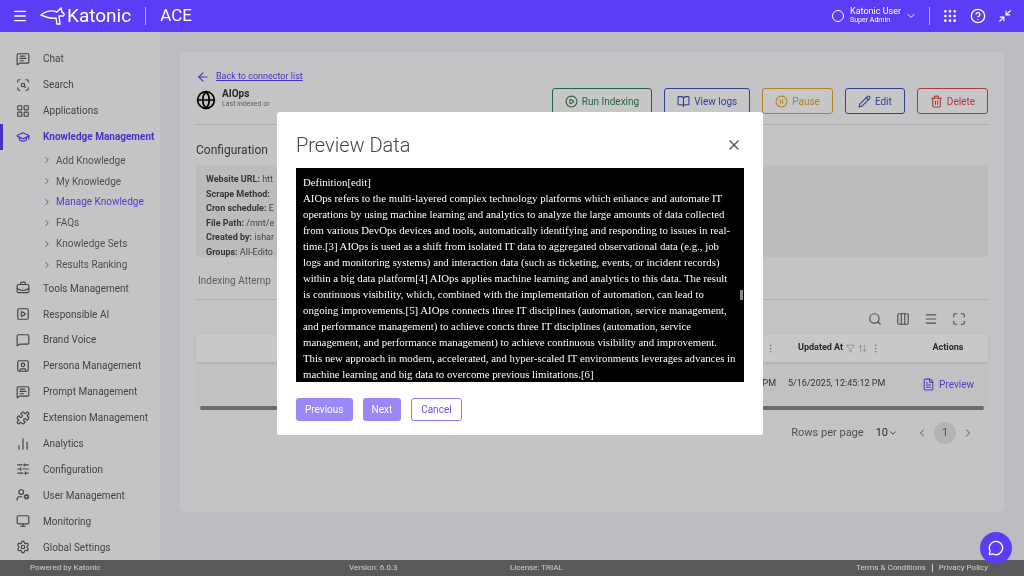 The height and width of the screenshot is (576, 1024). I want to click on section-title: Configuration, so click(232, 150).